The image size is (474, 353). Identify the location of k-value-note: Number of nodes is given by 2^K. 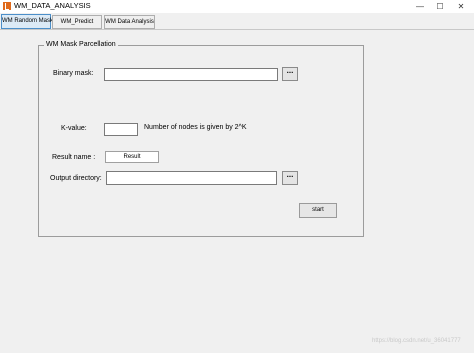
(195, 127).